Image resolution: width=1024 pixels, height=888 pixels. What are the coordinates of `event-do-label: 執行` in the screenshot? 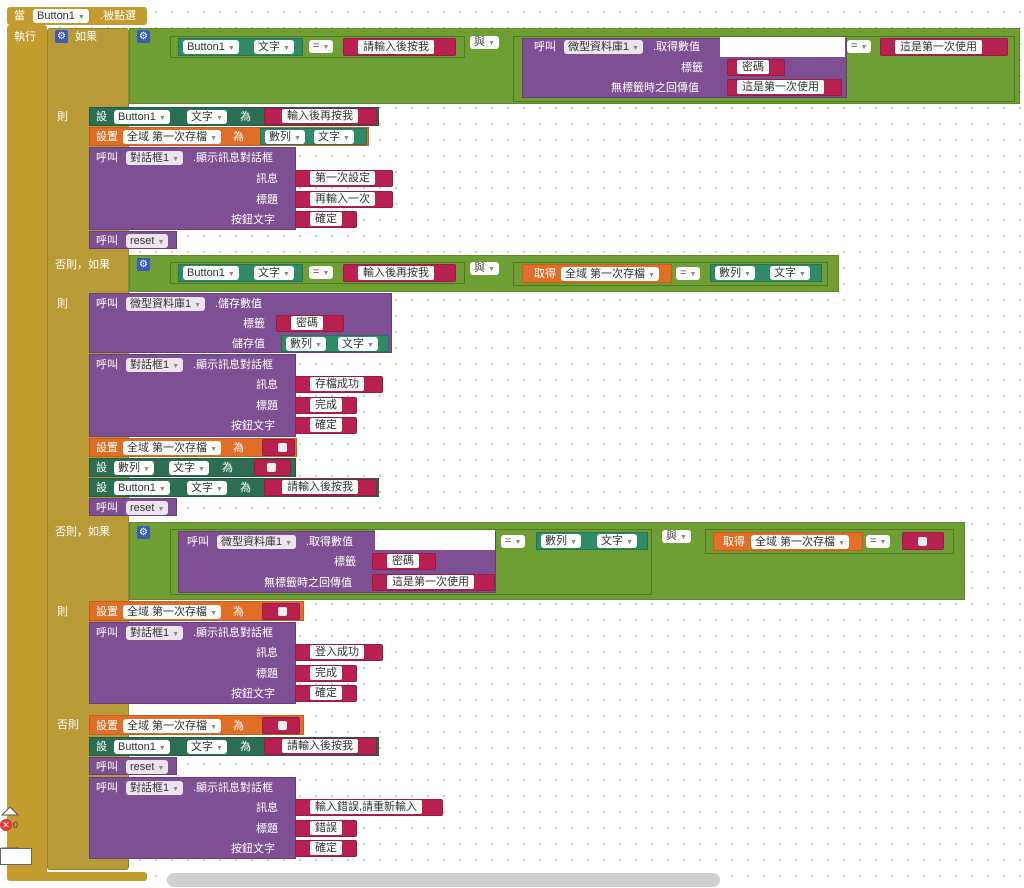 It's located at (25, 37).